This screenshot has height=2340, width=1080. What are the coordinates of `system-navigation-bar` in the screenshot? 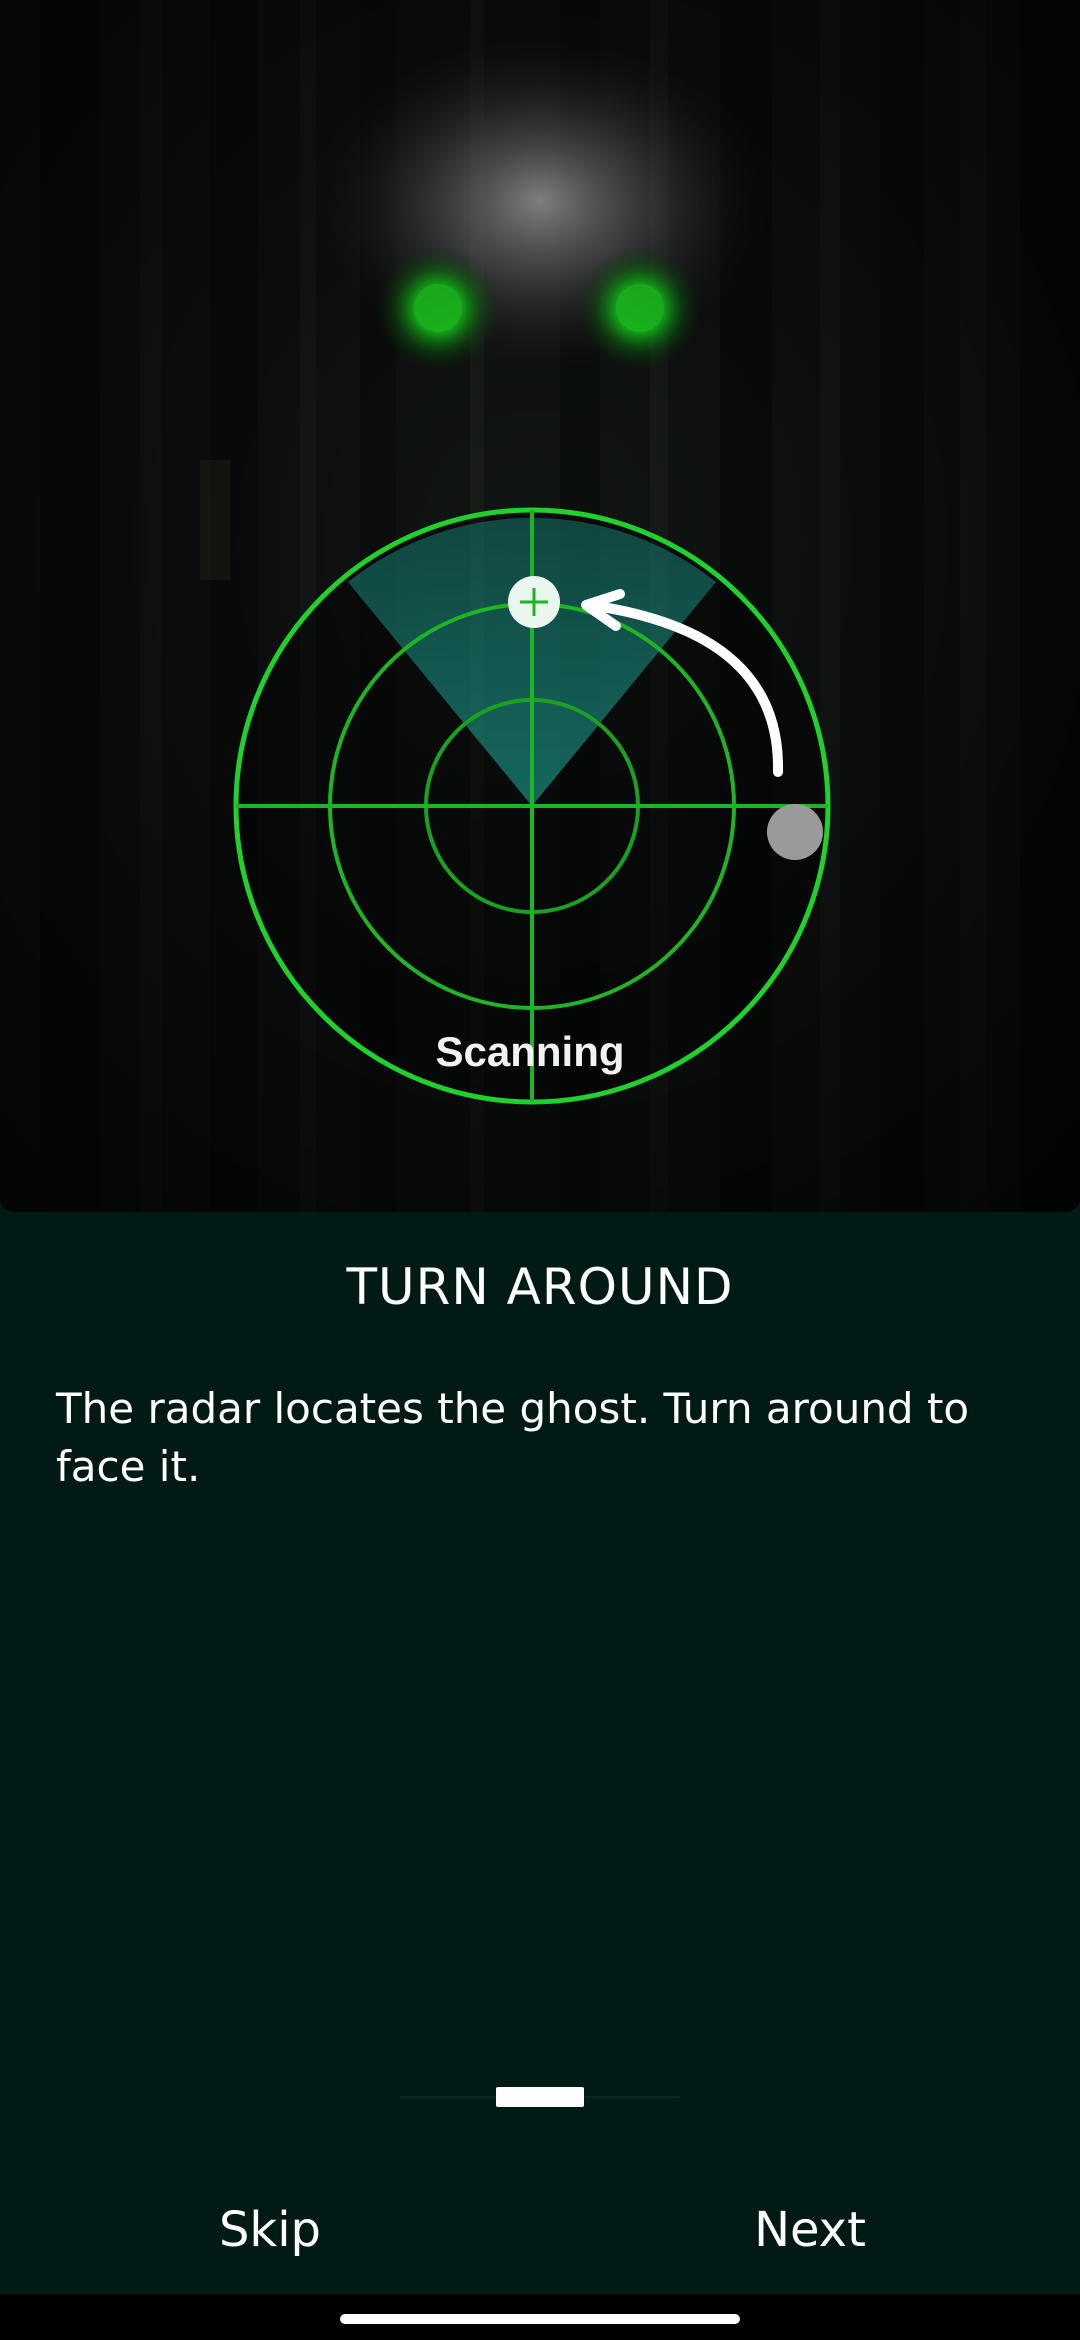 It's located at (540, 2317).